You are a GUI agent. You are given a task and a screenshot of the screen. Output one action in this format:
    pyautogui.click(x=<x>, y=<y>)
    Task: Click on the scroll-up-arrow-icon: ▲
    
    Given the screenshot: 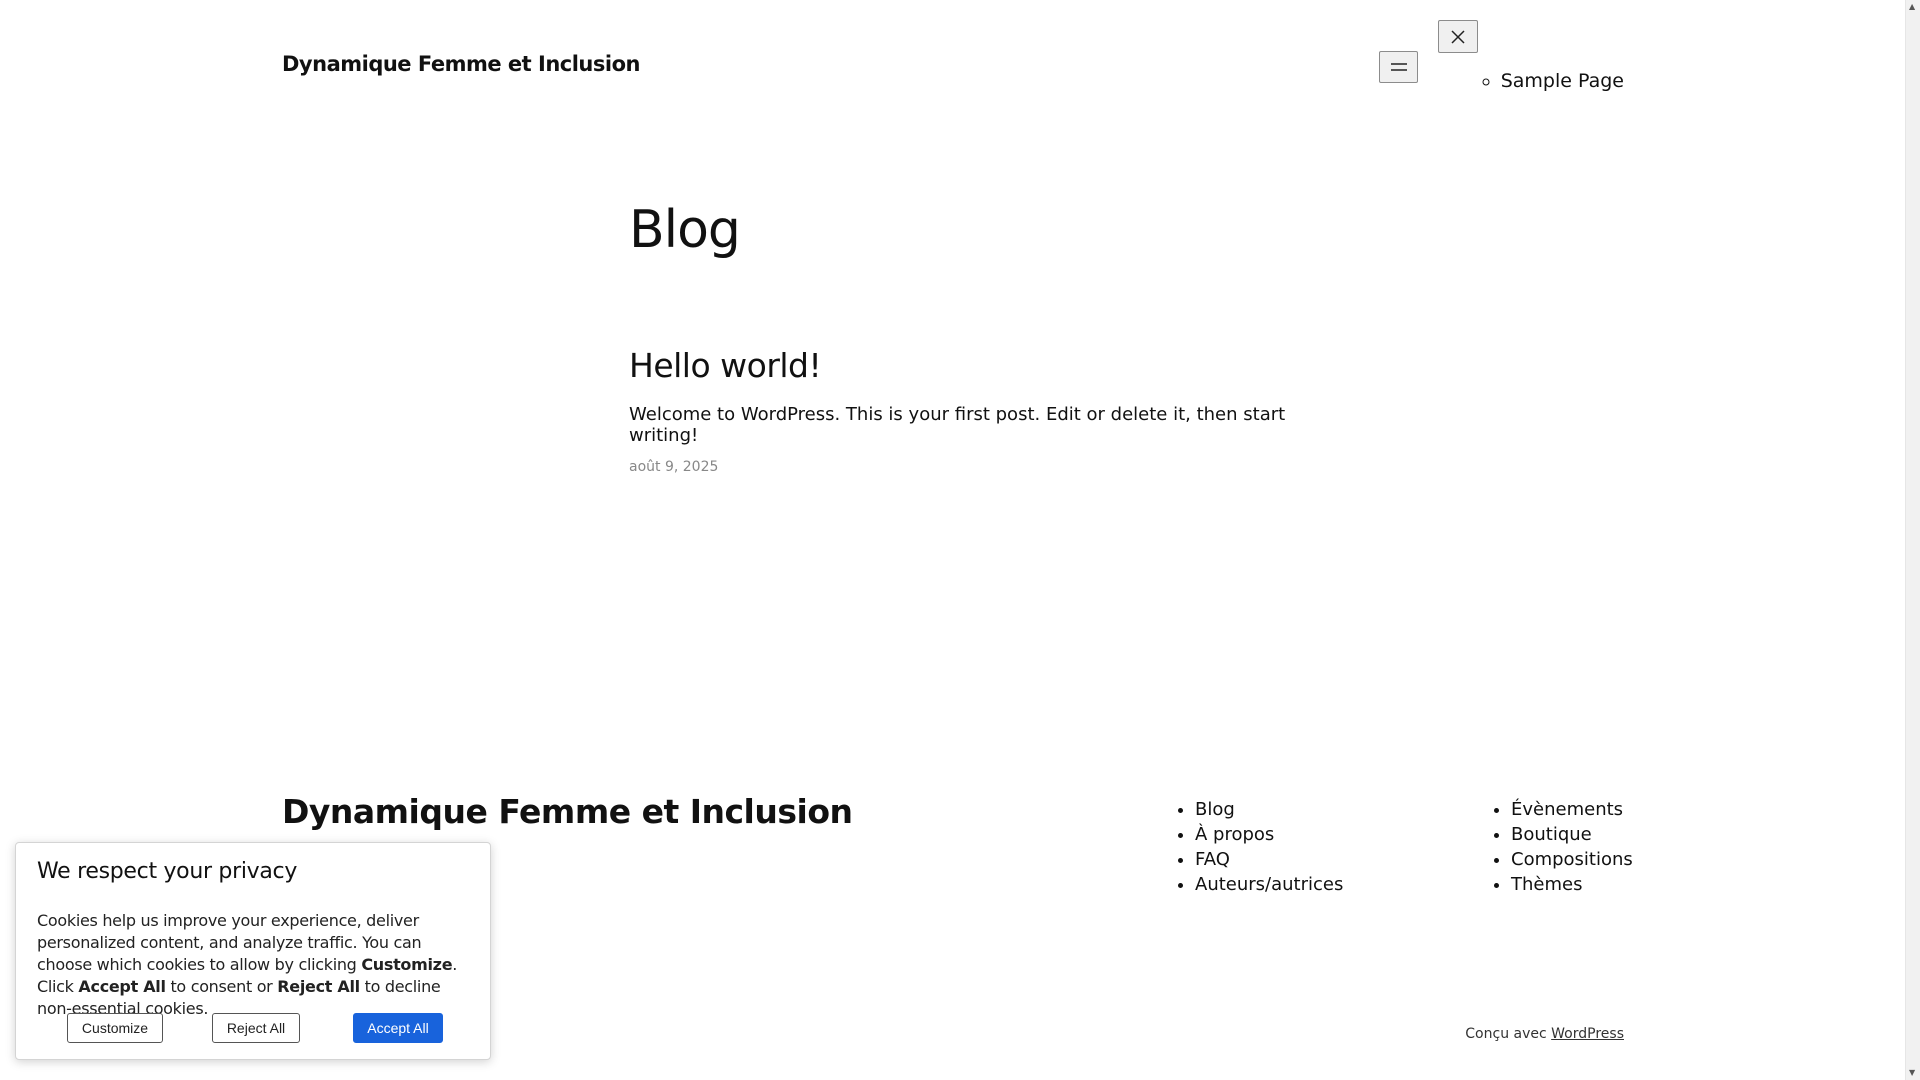 What is the action you would take?
    pyautogui.click(x=1912, y=7)
    